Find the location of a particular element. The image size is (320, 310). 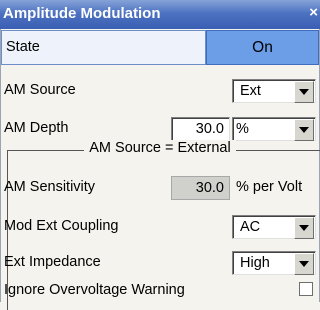

am-depth-unit-select: % is located at coordinates (274, 129).